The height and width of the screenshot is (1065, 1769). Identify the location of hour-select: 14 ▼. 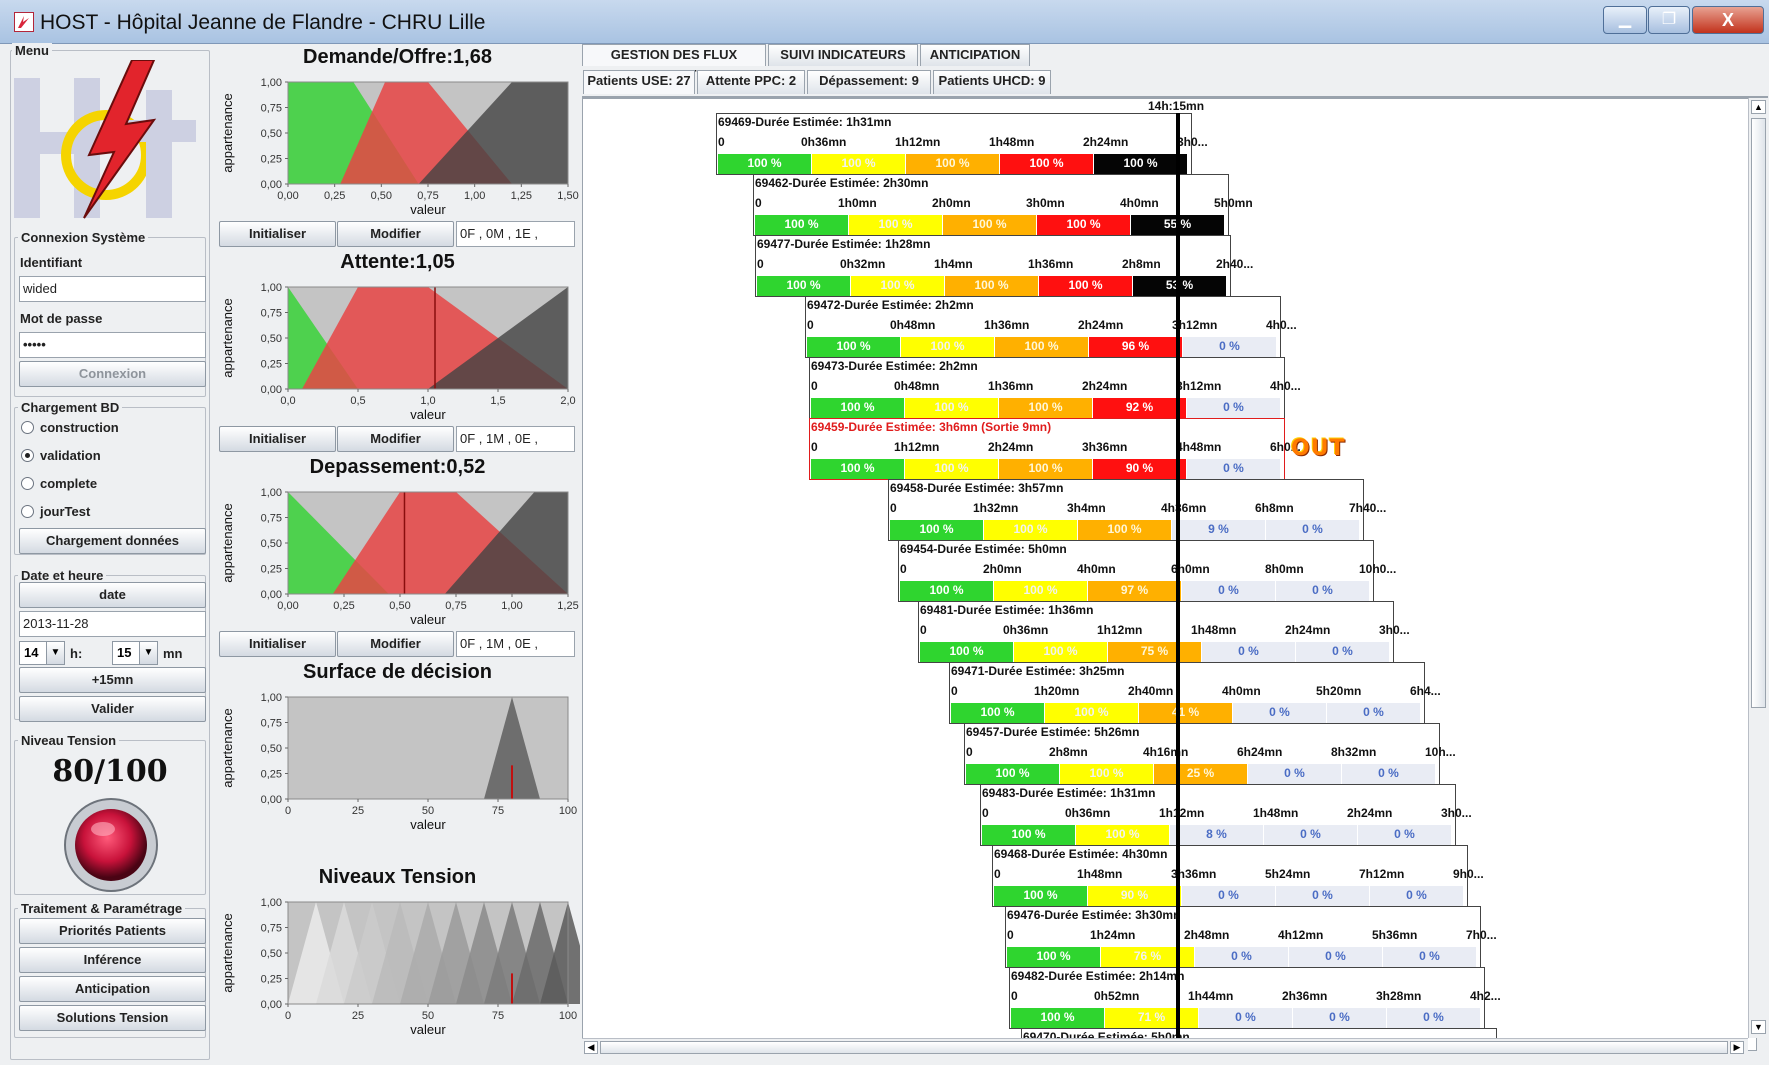
(42, 653).